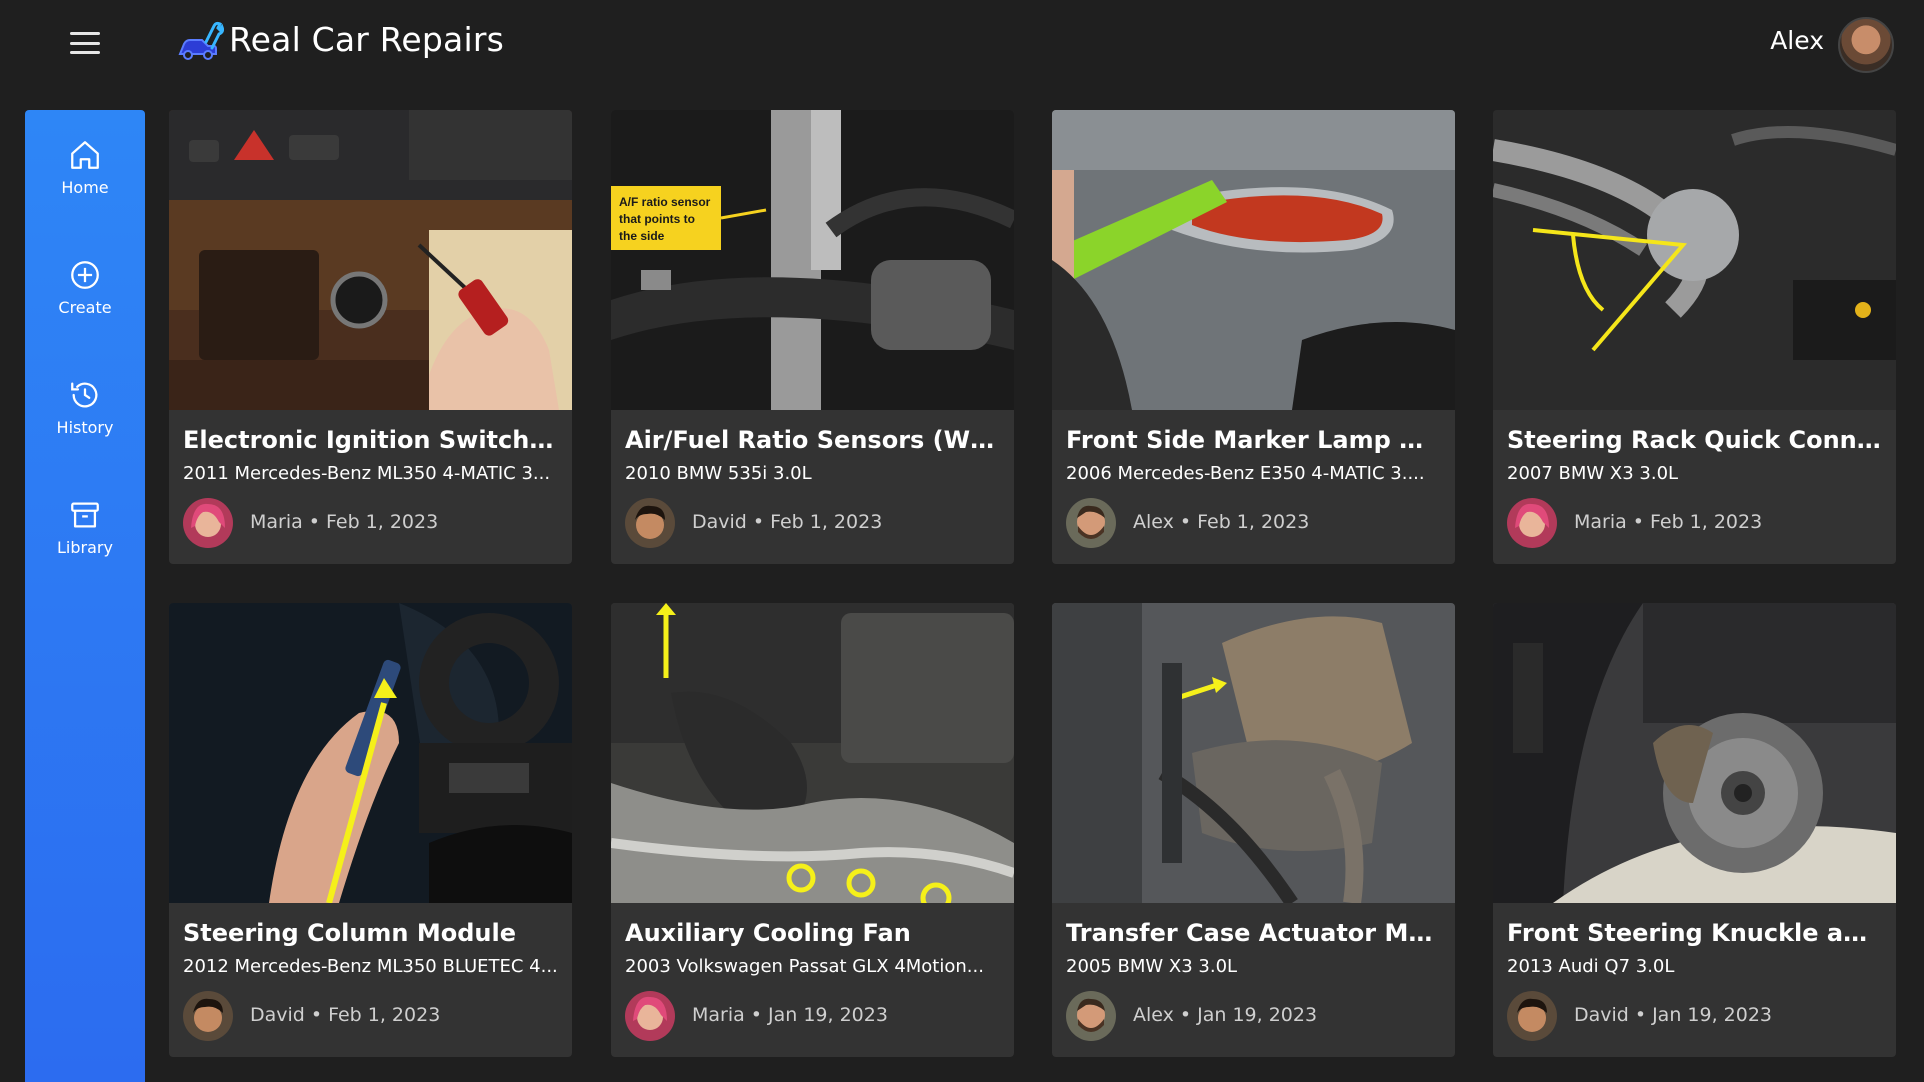 This screenshot has width=1924, height=1082. I want to click on sidebar-item-home: Home, so click(85, 155).